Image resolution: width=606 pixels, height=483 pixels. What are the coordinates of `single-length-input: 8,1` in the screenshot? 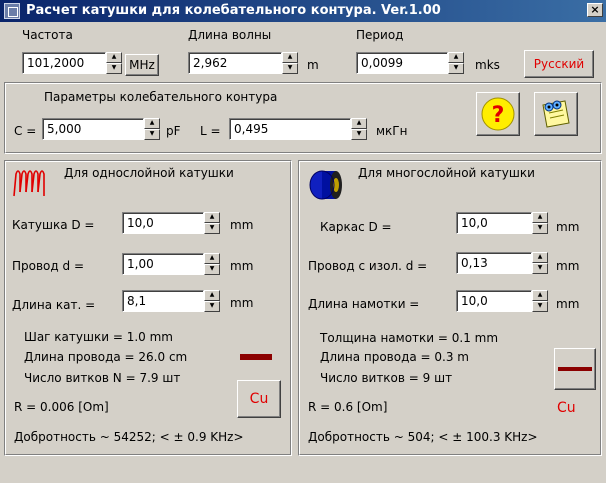 It's located at (163, 301).